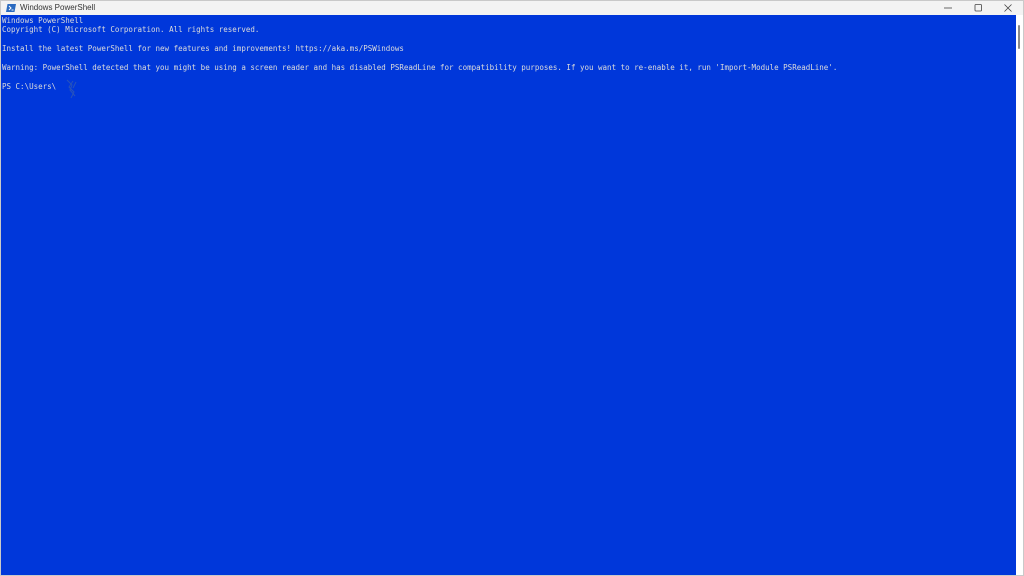 This screenshot has height=576, width=1024. I want to click on maximize-icon, so click(978, 8).